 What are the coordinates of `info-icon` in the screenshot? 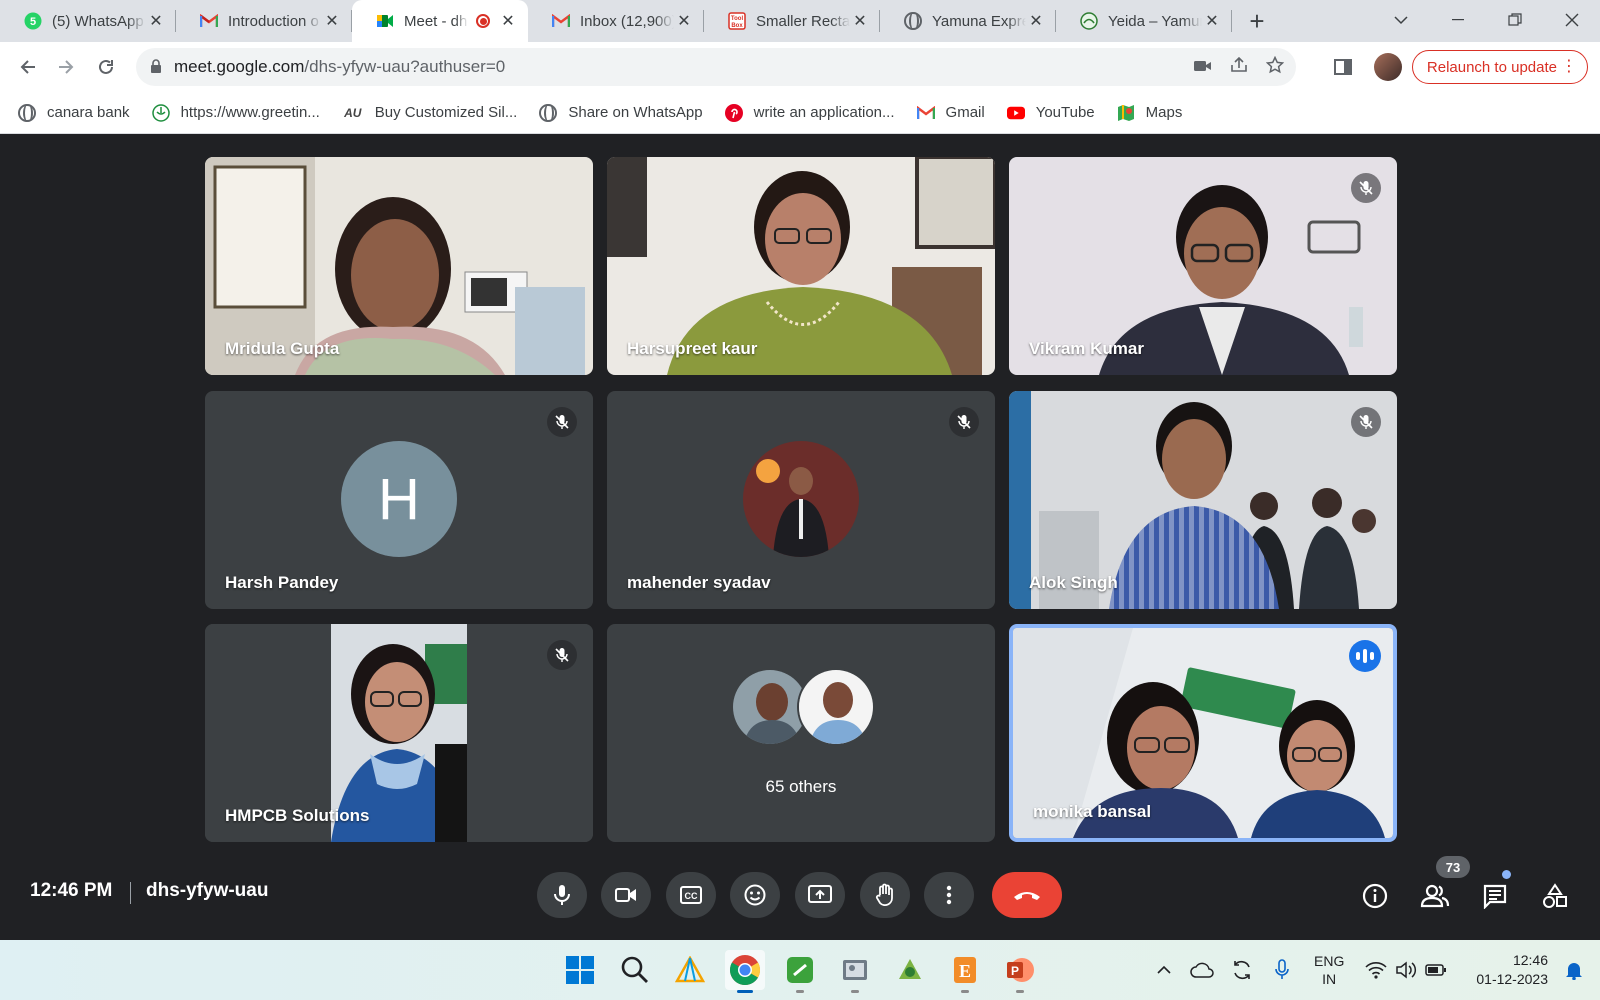 It's located at (1375, 896).